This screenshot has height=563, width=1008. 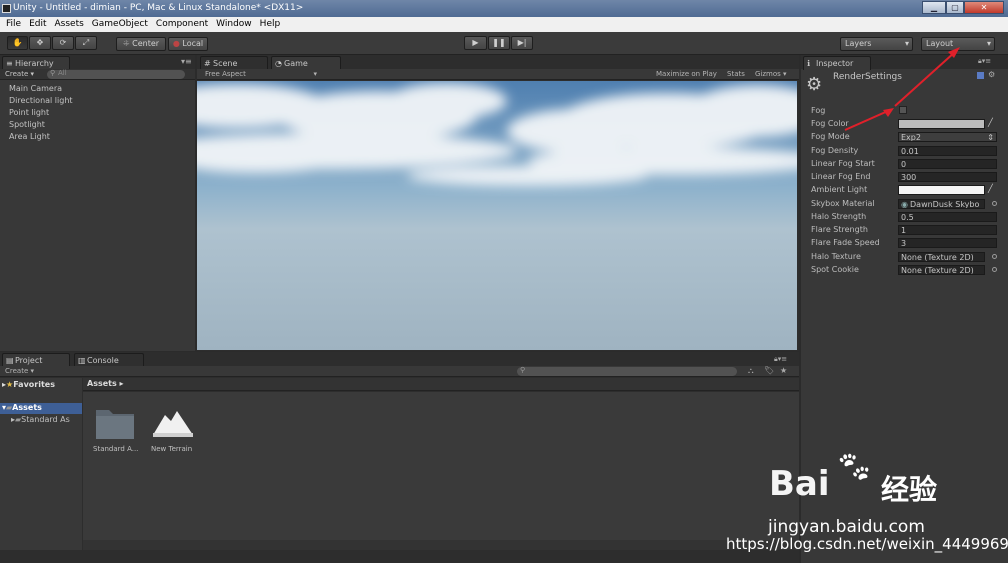 I want to click on minimize-button: ▁, so click(x=934, y=7).